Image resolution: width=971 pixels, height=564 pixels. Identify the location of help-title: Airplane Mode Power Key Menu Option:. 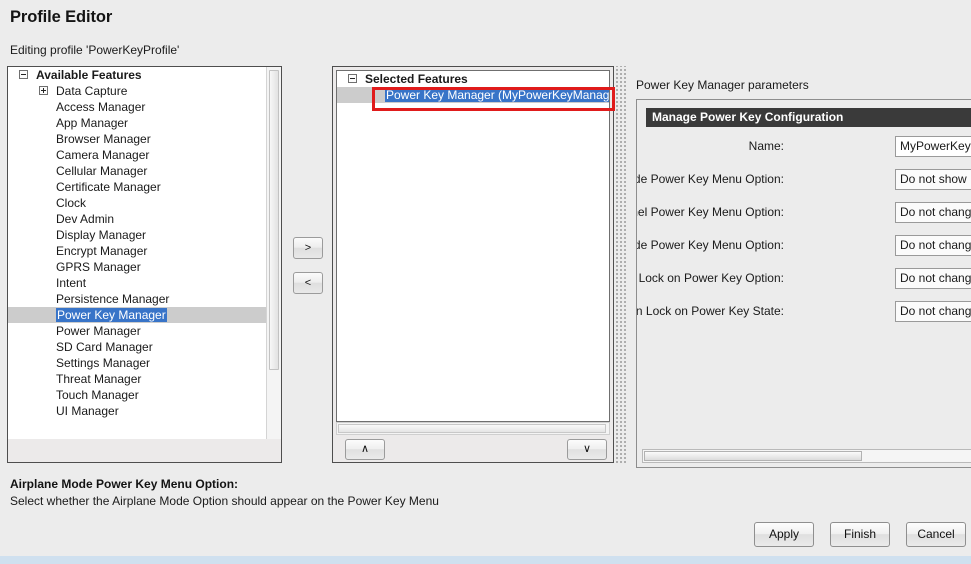
(124, 484).